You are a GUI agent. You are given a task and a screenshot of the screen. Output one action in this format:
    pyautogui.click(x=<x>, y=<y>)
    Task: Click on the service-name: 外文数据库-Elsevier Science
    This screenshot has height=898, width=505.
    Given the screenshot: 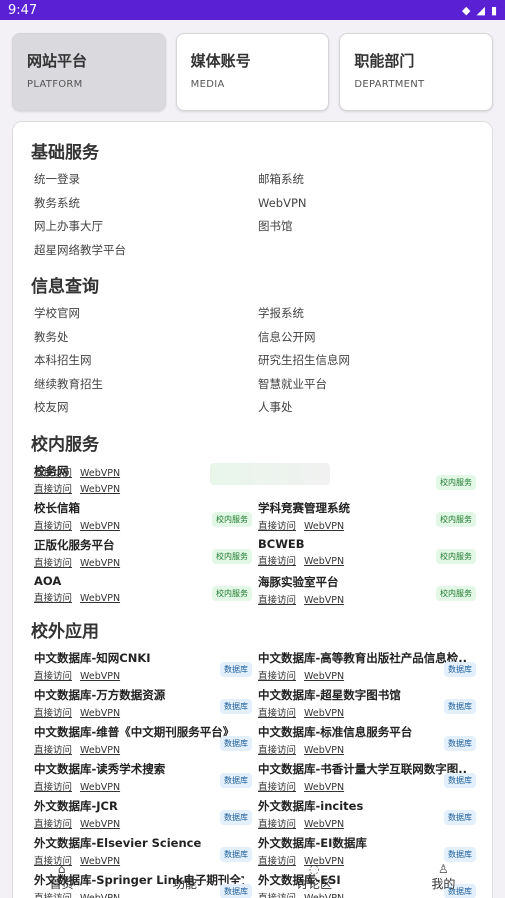 What is the action you would take?
    pyautogui.click(x=118, y=842)
    